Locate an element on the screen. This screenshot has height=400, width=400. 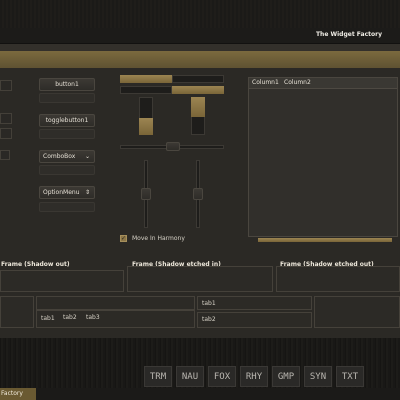
togglebutton1-disabled is located at coordinates (67, 134).